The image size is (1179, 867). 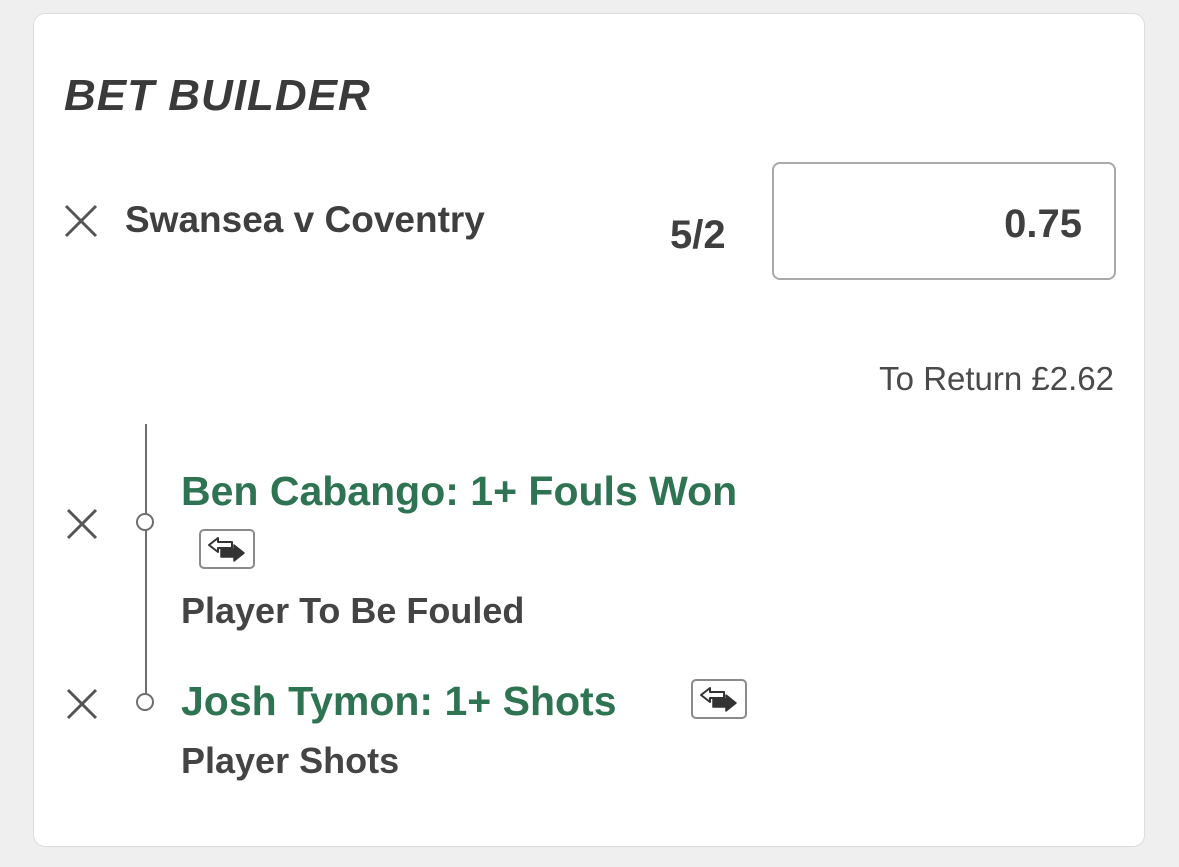 What do you see at coordinates (944, 221) in the screenshot?
I see `stake-input: 0.75` at bounding box center [944, 221].